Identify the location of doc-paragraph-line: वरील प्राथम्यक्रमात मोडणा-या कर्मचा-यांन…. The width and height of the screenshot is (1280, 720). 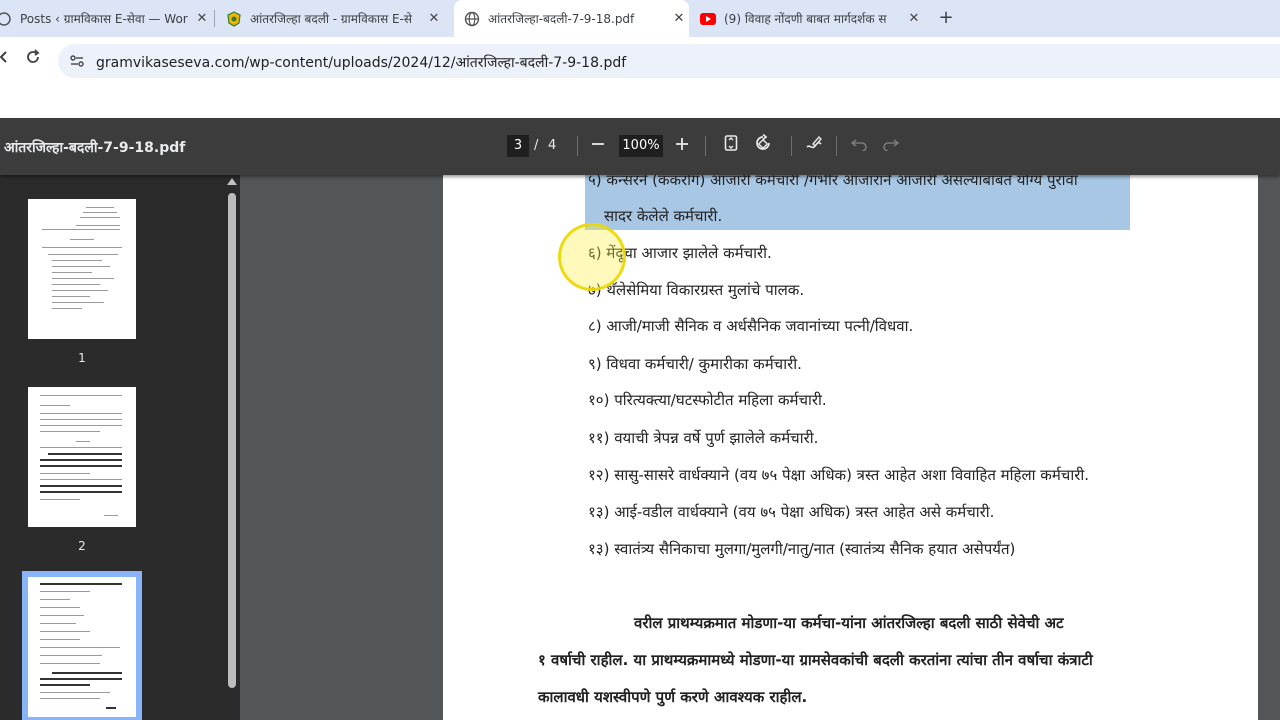
(849, 623).